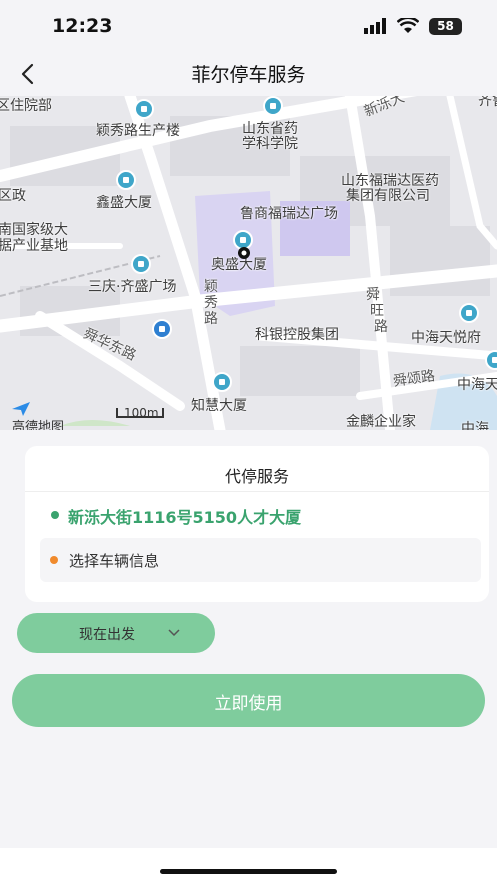 This screenshot has height=883, width=497. Describe the element at coordinates (475, 425) in the screenshot. I see `map-label: 中海` at that location.